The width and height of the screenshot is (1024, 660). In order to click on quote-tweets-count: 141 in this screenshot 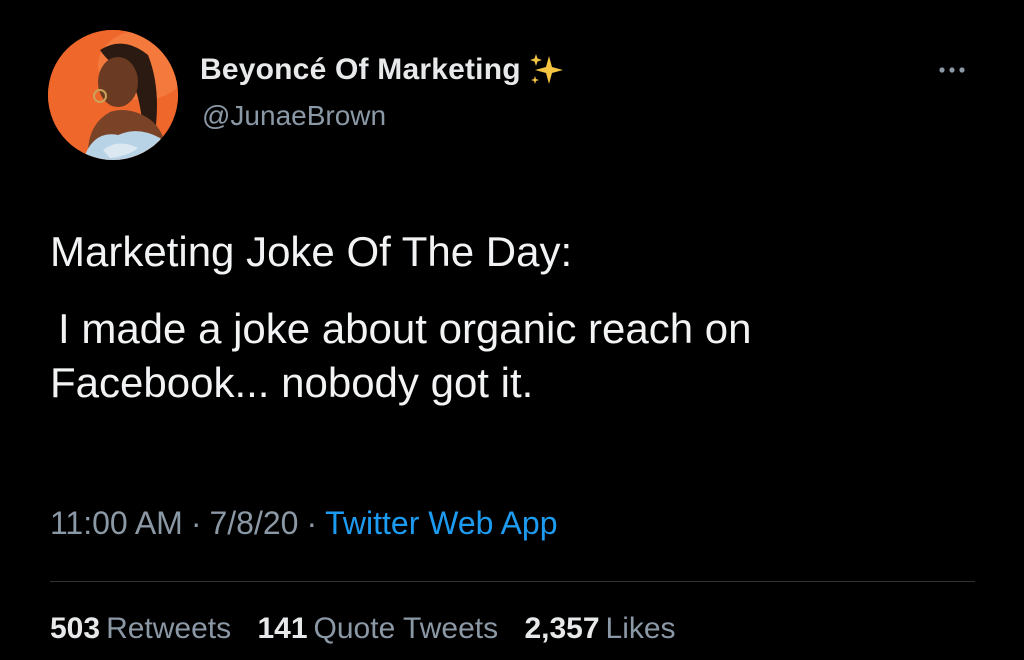, I will do `click(282, 628)`.